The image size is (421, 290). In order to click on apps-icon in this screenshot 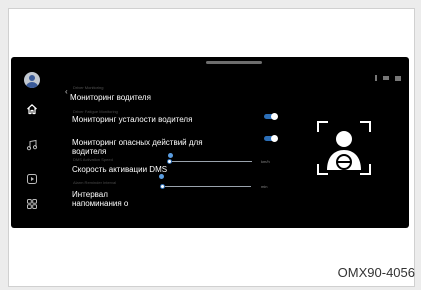, I will do `click(32, 204)`.